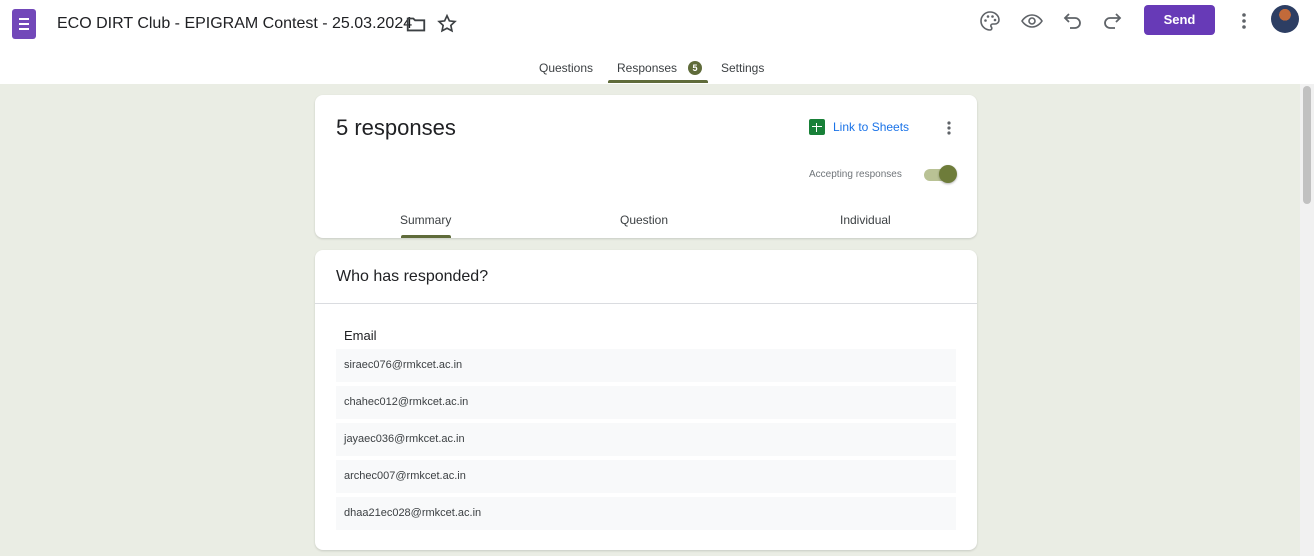 This screenshot has height=556, width=1314. What do you see at coordinates (24, 24) in the screenshot?
I see `forms-list-icon` at bounding box center [24, 24].